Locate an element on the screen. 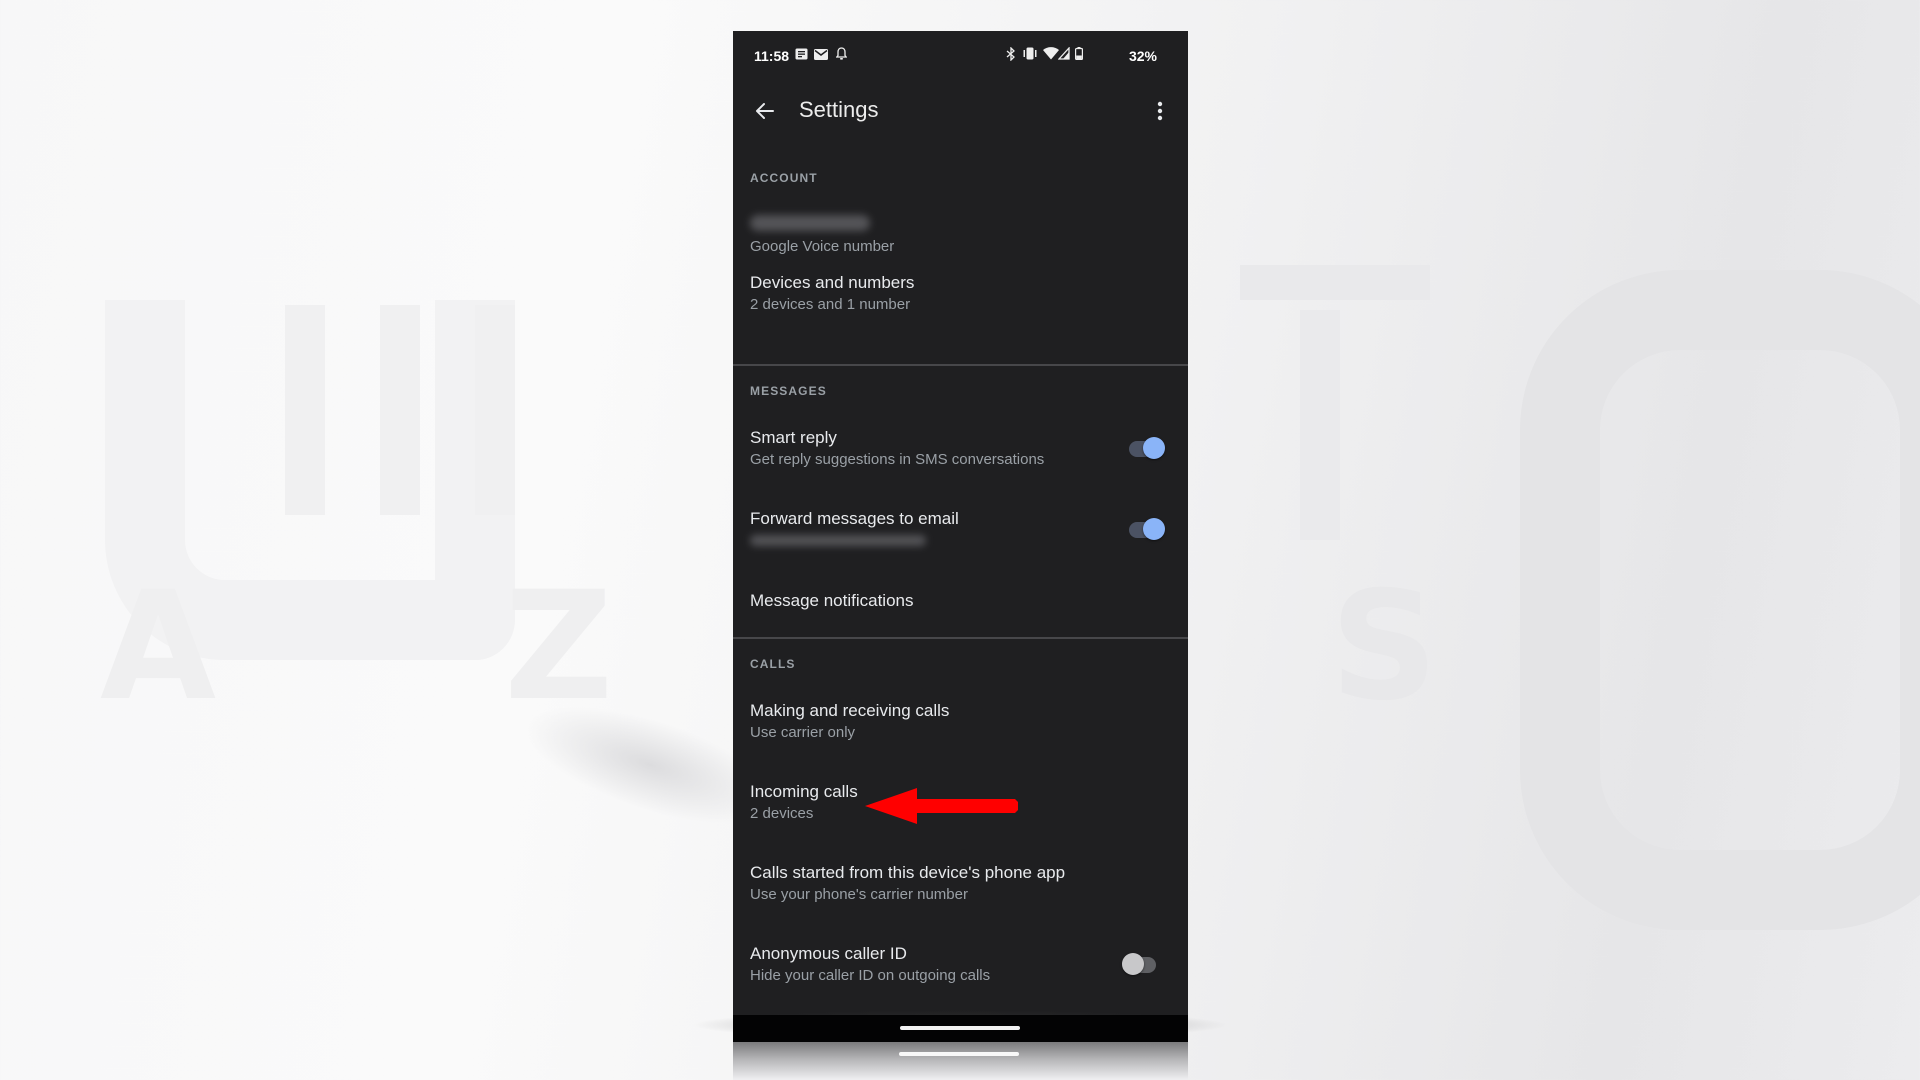 The width and height of the screenshot is (1920, 1080). section-label-account: ACCOUNT is located at coordinates (784, 178).